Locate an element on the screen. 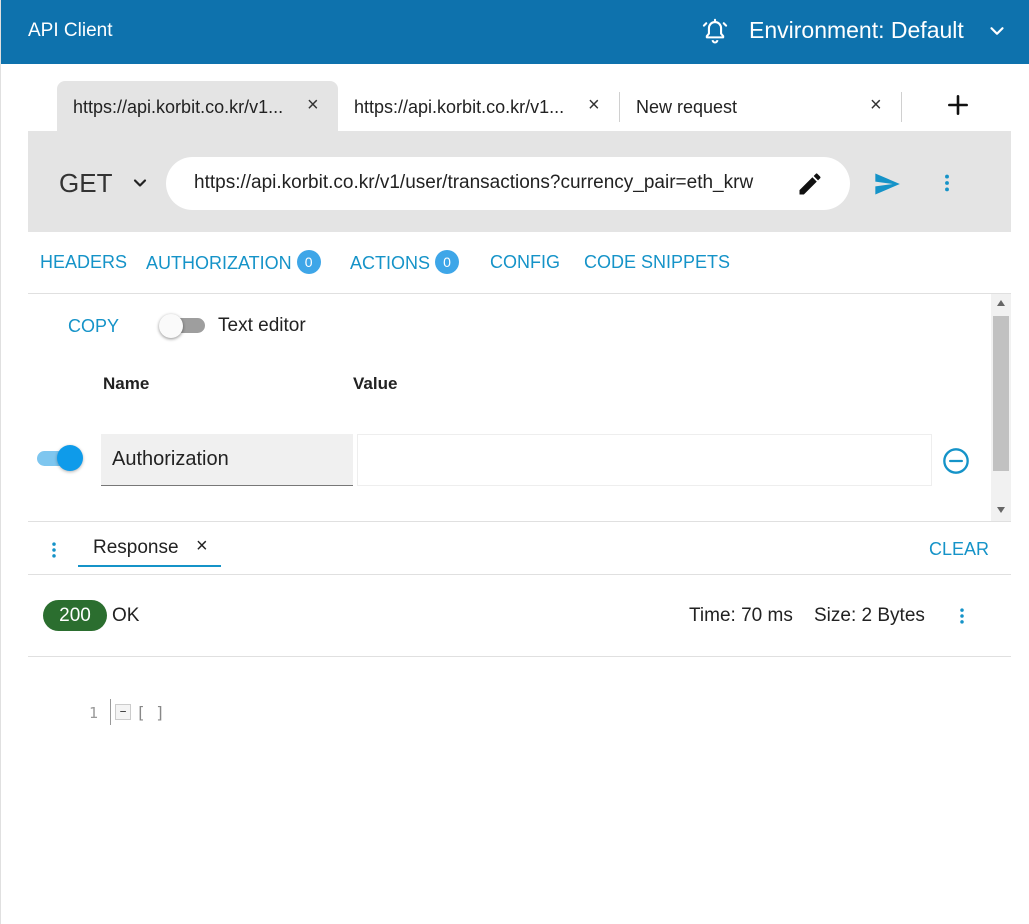  status-badge: 200 is located at coordinates (75, 615).